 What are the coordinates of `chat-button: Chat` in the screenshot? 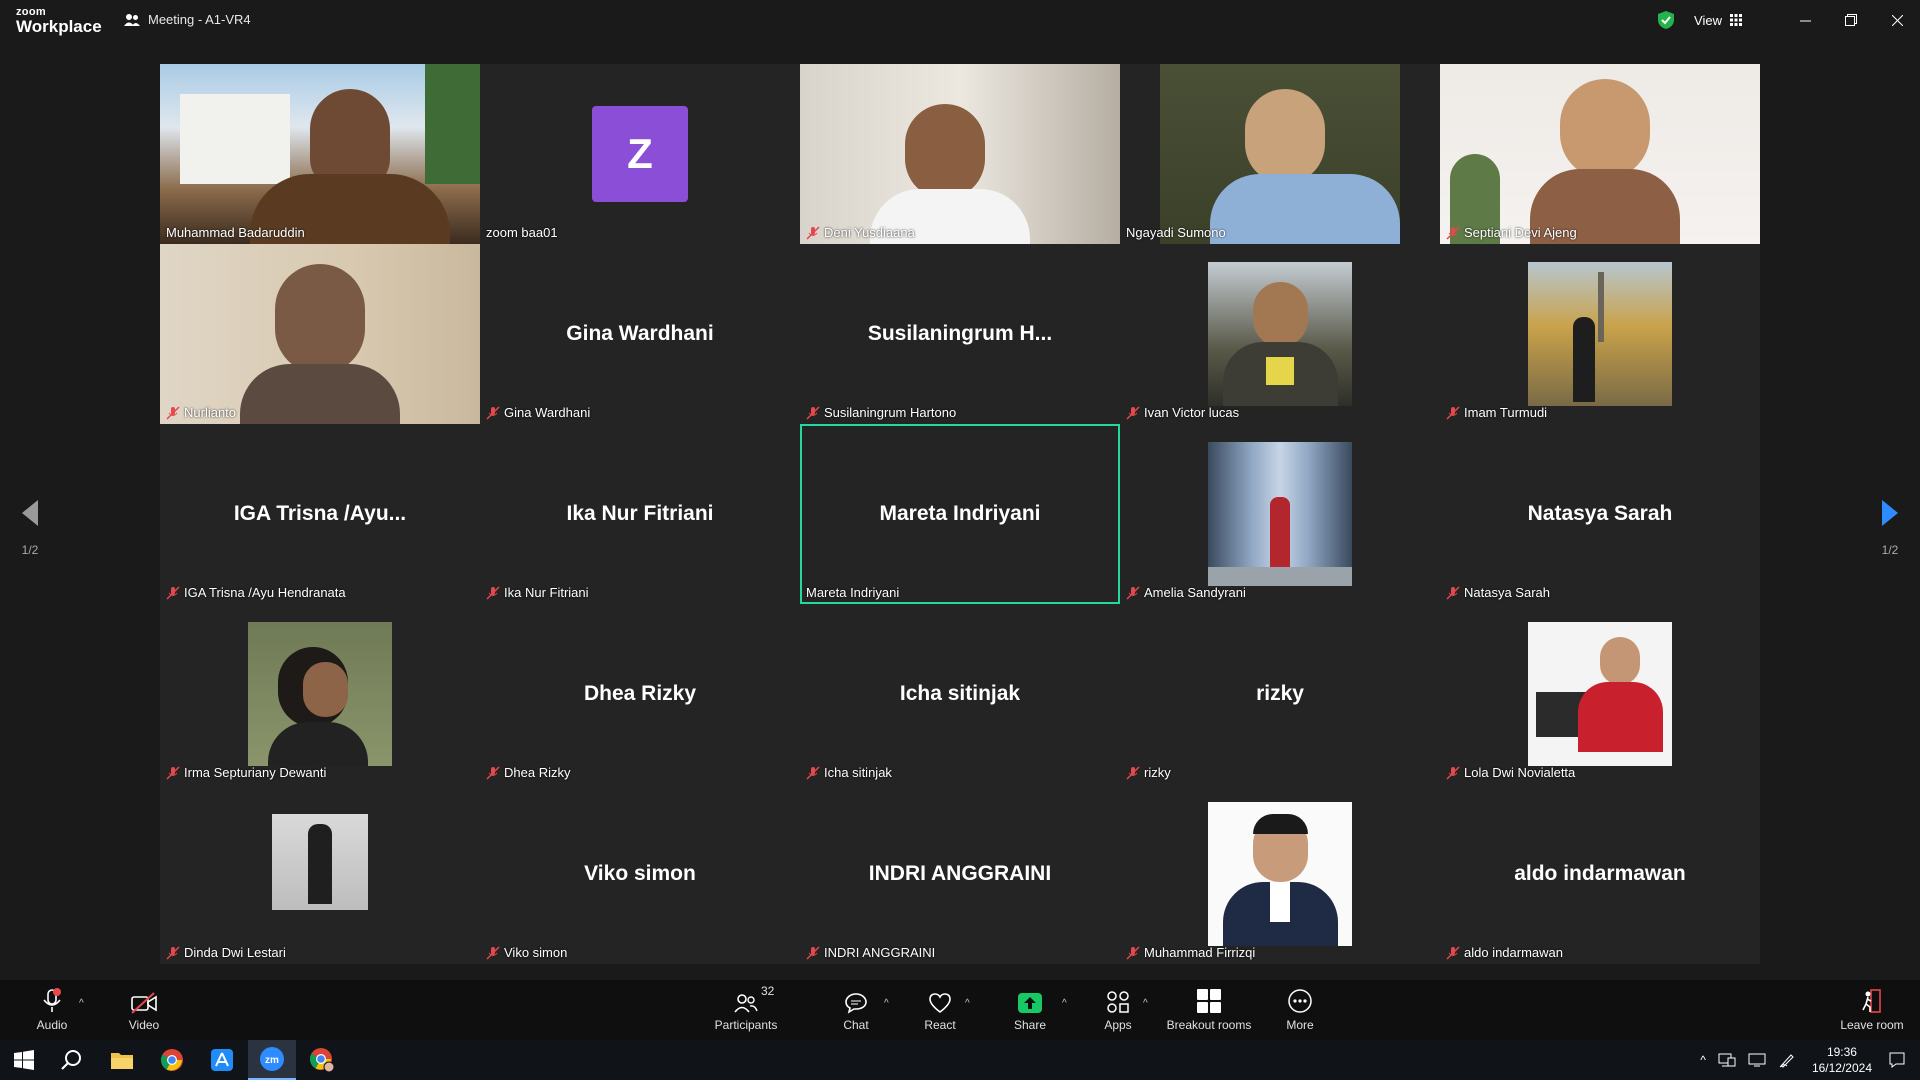 It's located at (856, 1010).